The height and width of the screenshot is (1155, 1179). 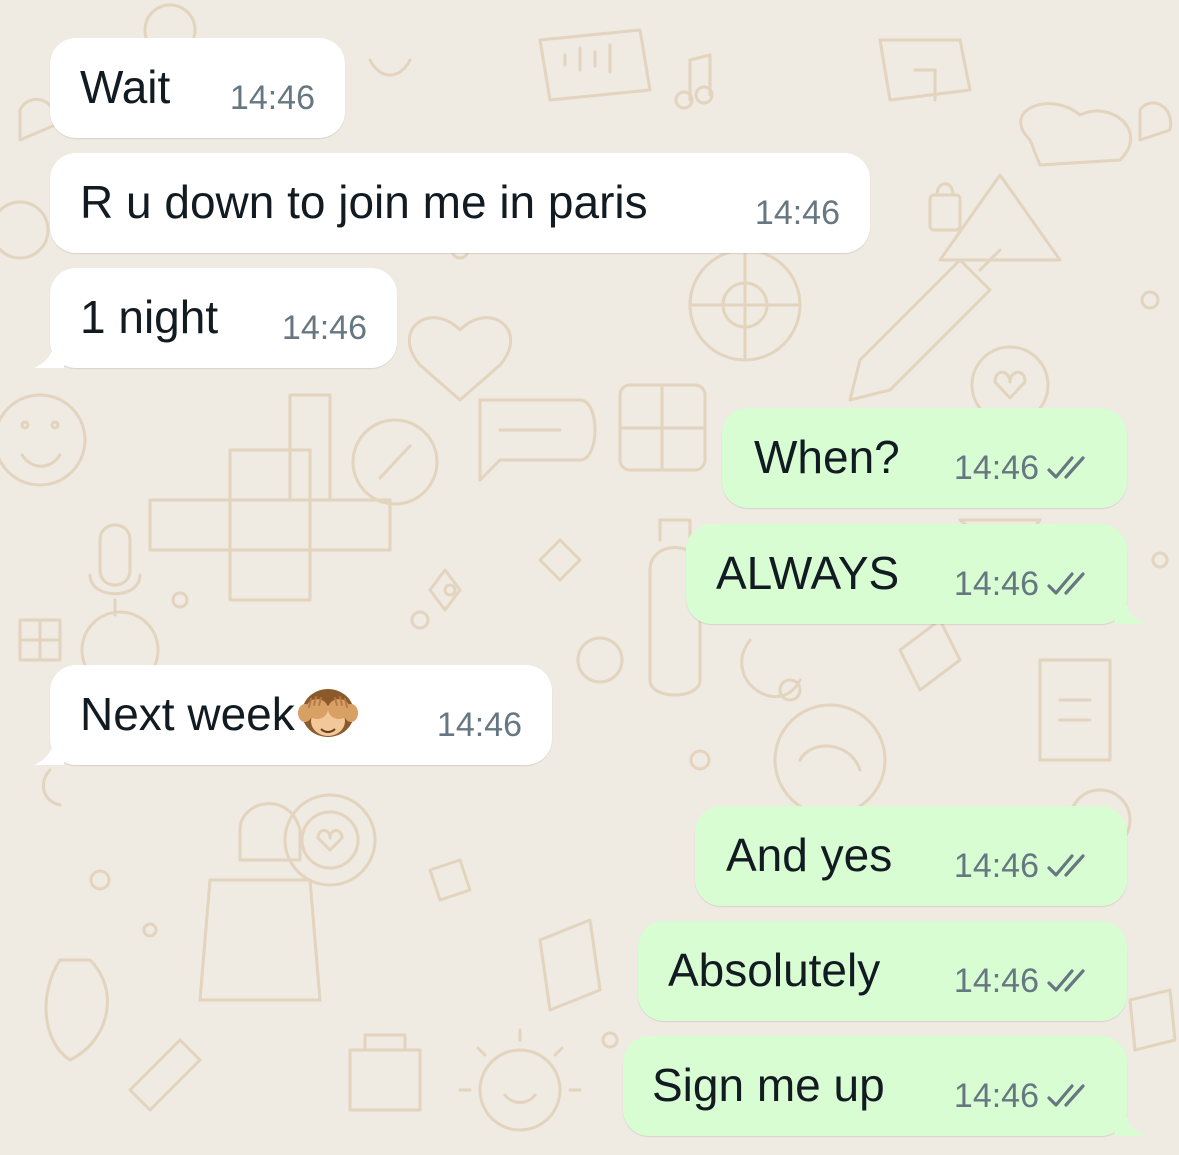 I want to click on message-text: ALWAYS, so click(x=808, y=573).